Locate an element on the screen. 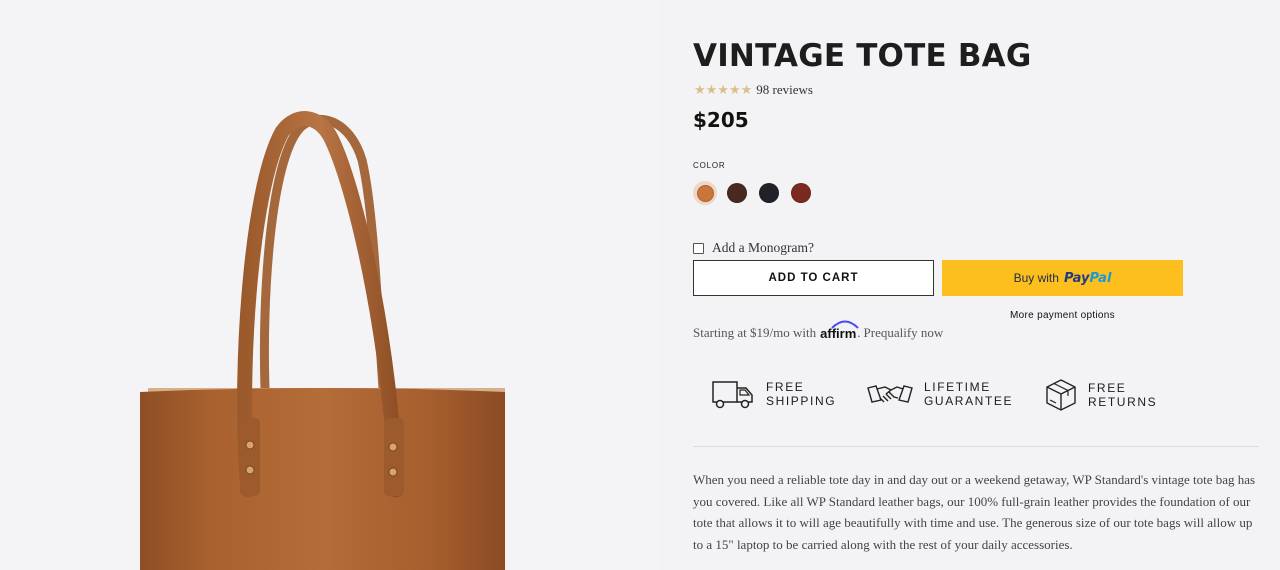  divider is located at coordinates (976, 446).